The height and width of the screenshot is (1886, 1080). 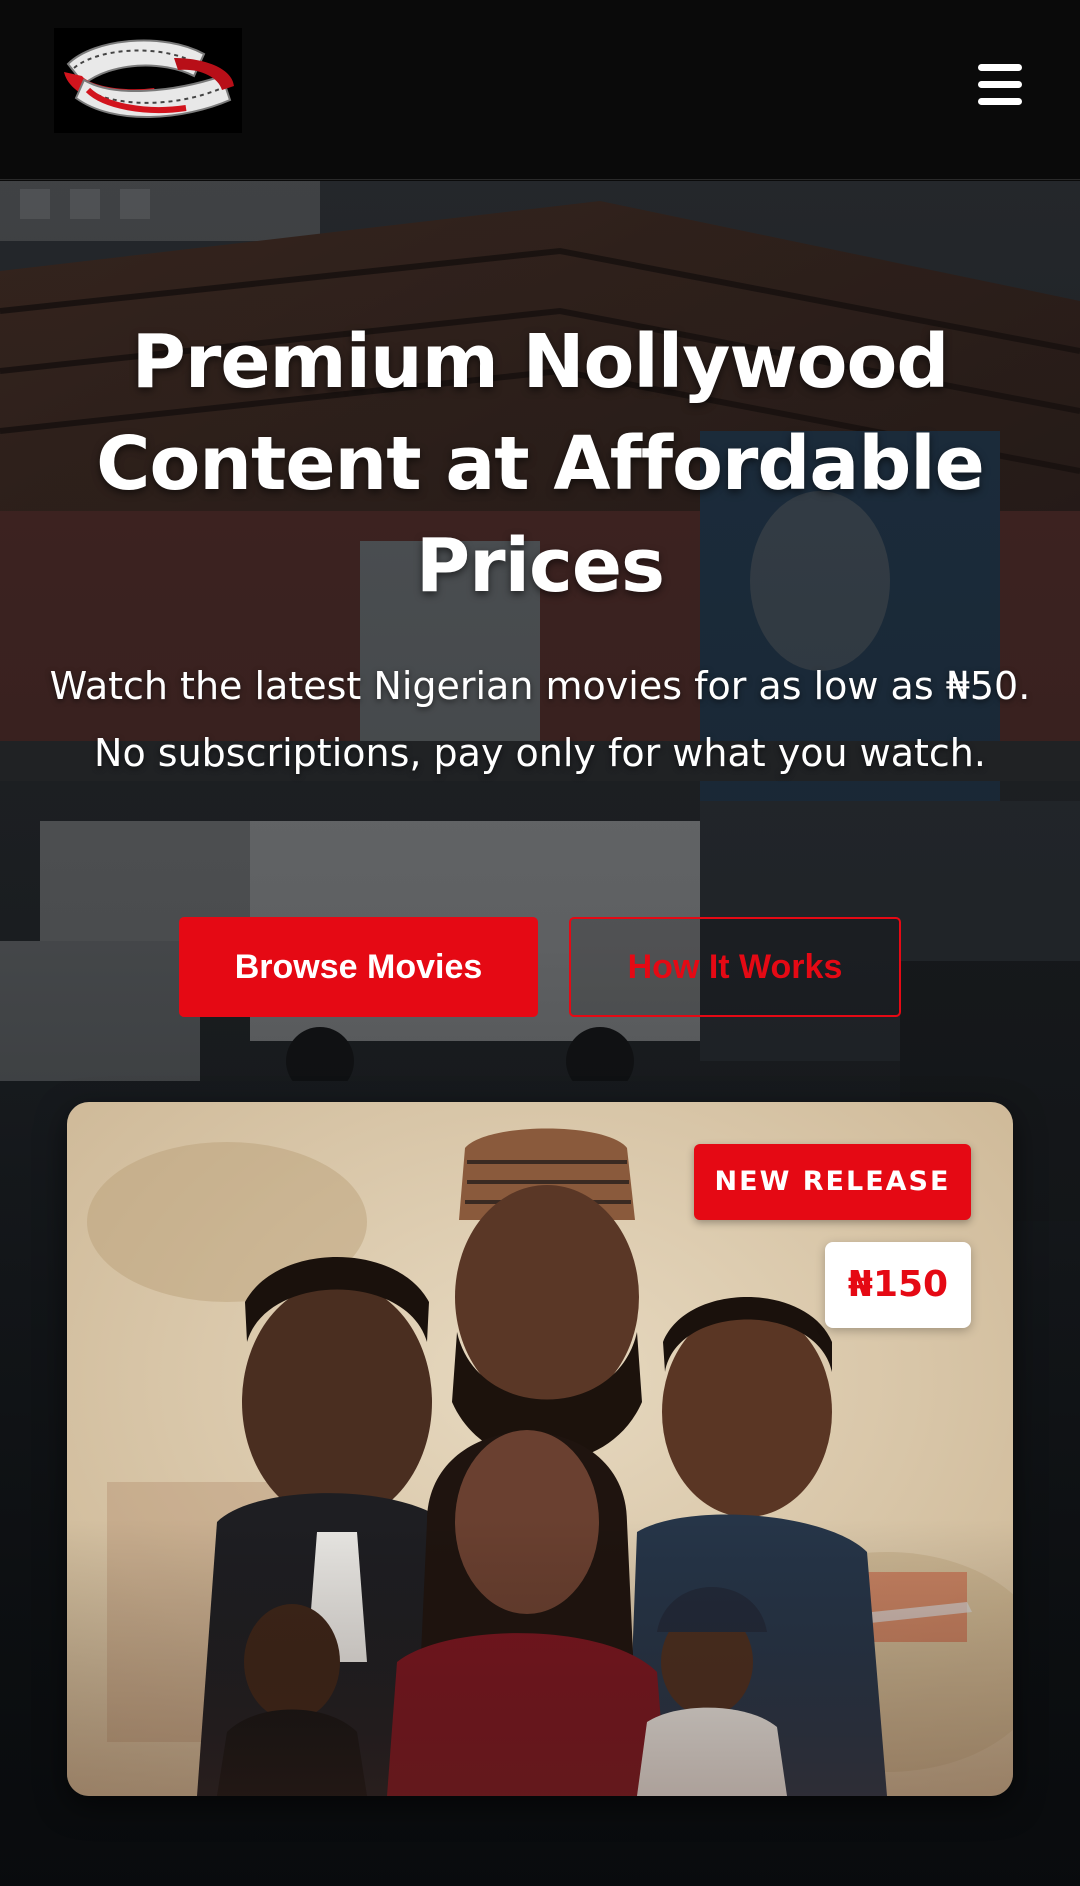 I want to click on browse-movies-button: Browse Movies, so click(x=358, y=967).